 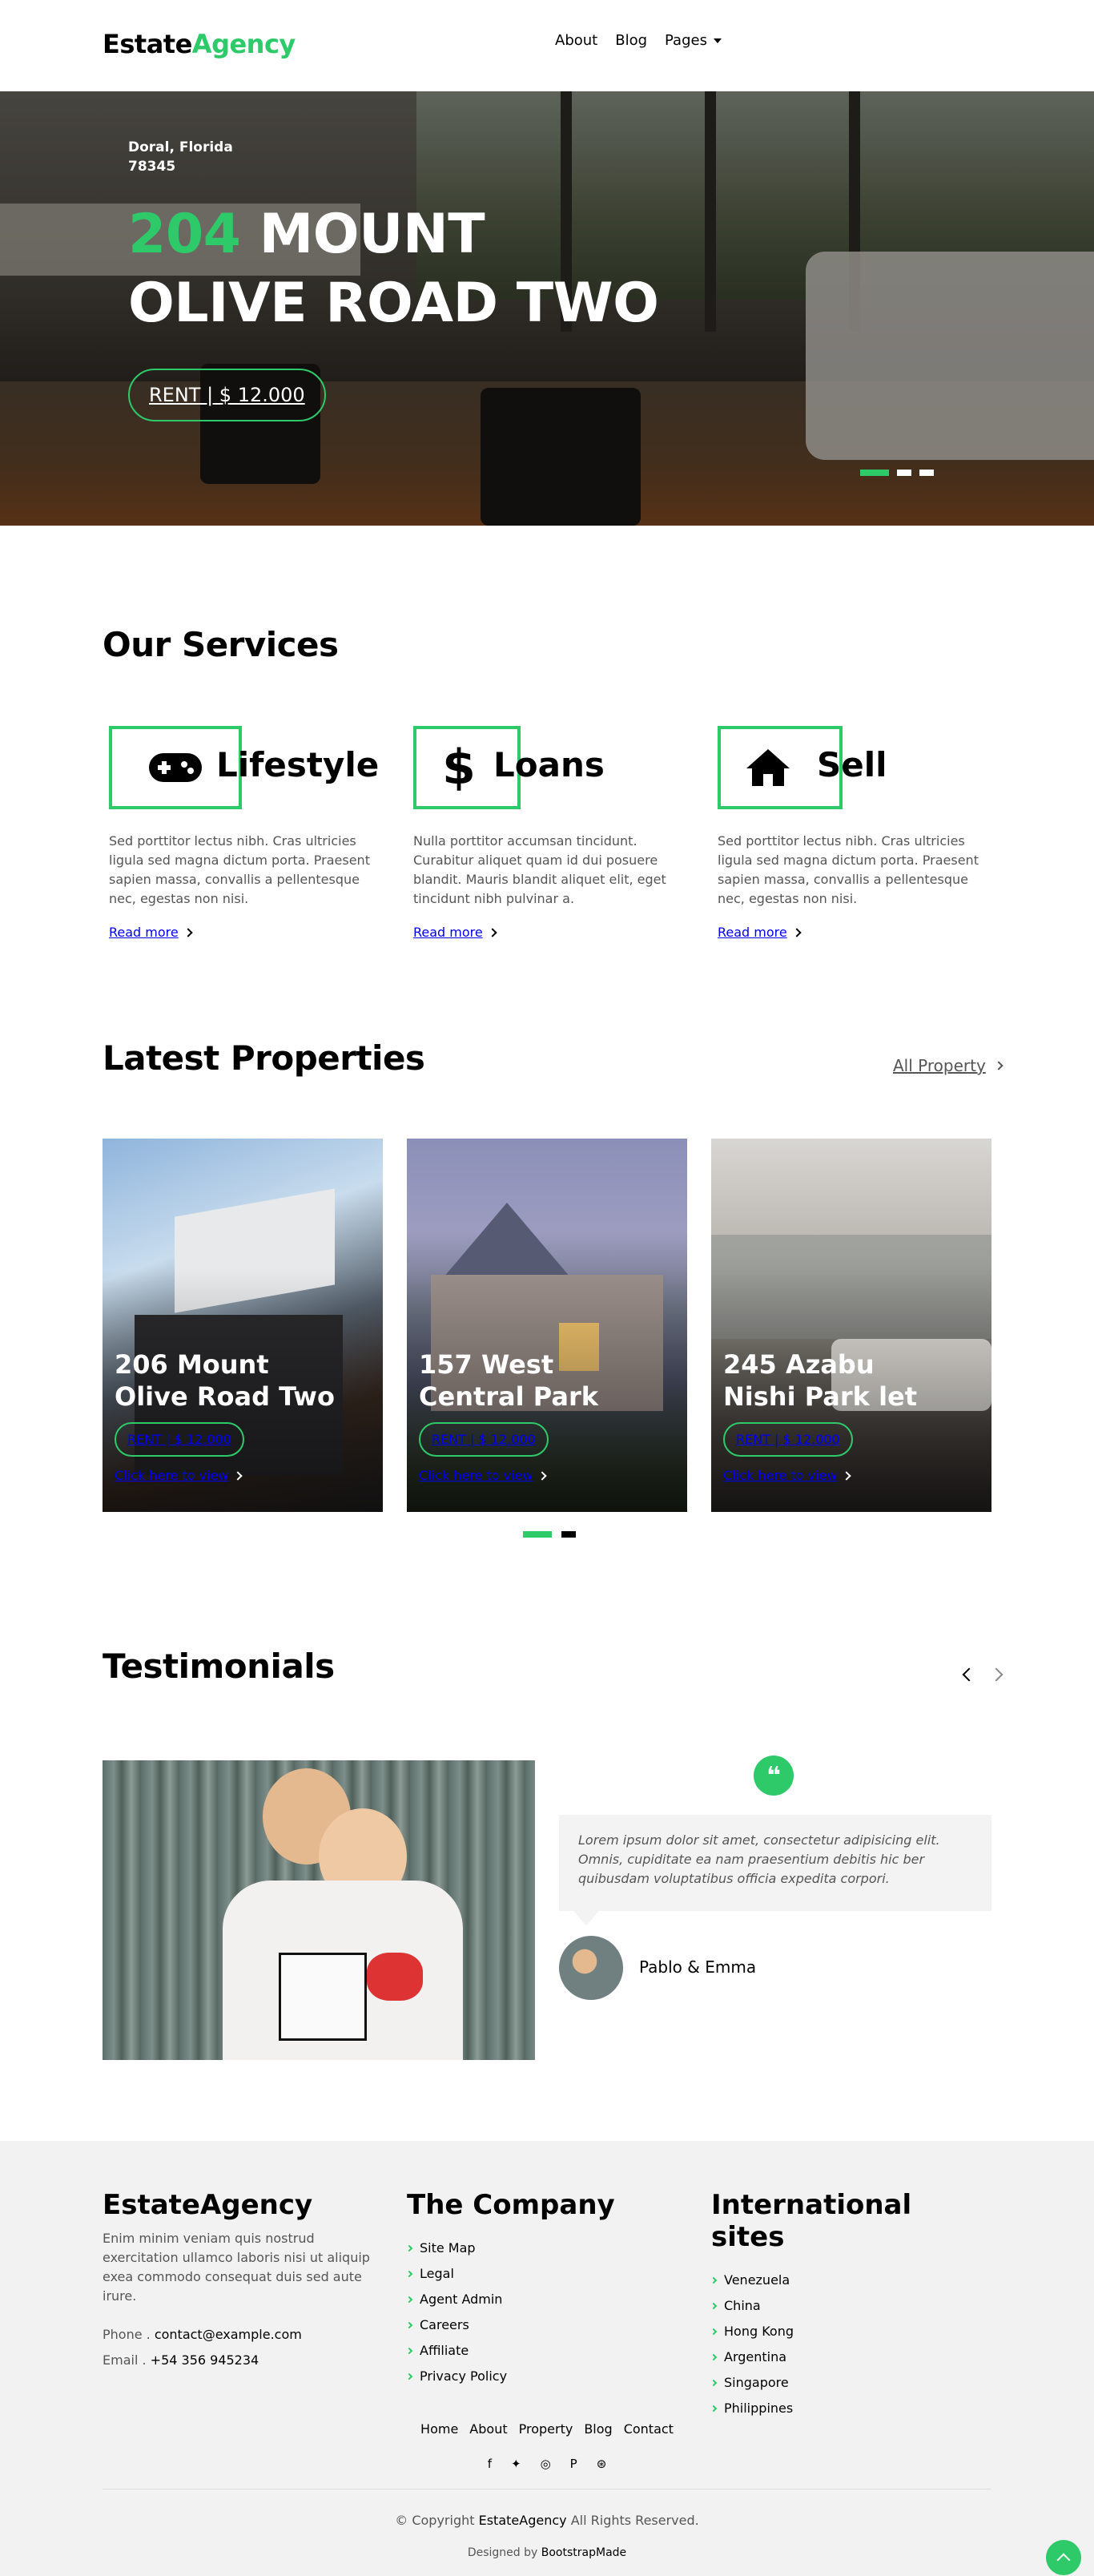 I want to click on footer-nav-property: Property, so click(x=546, y=2429).